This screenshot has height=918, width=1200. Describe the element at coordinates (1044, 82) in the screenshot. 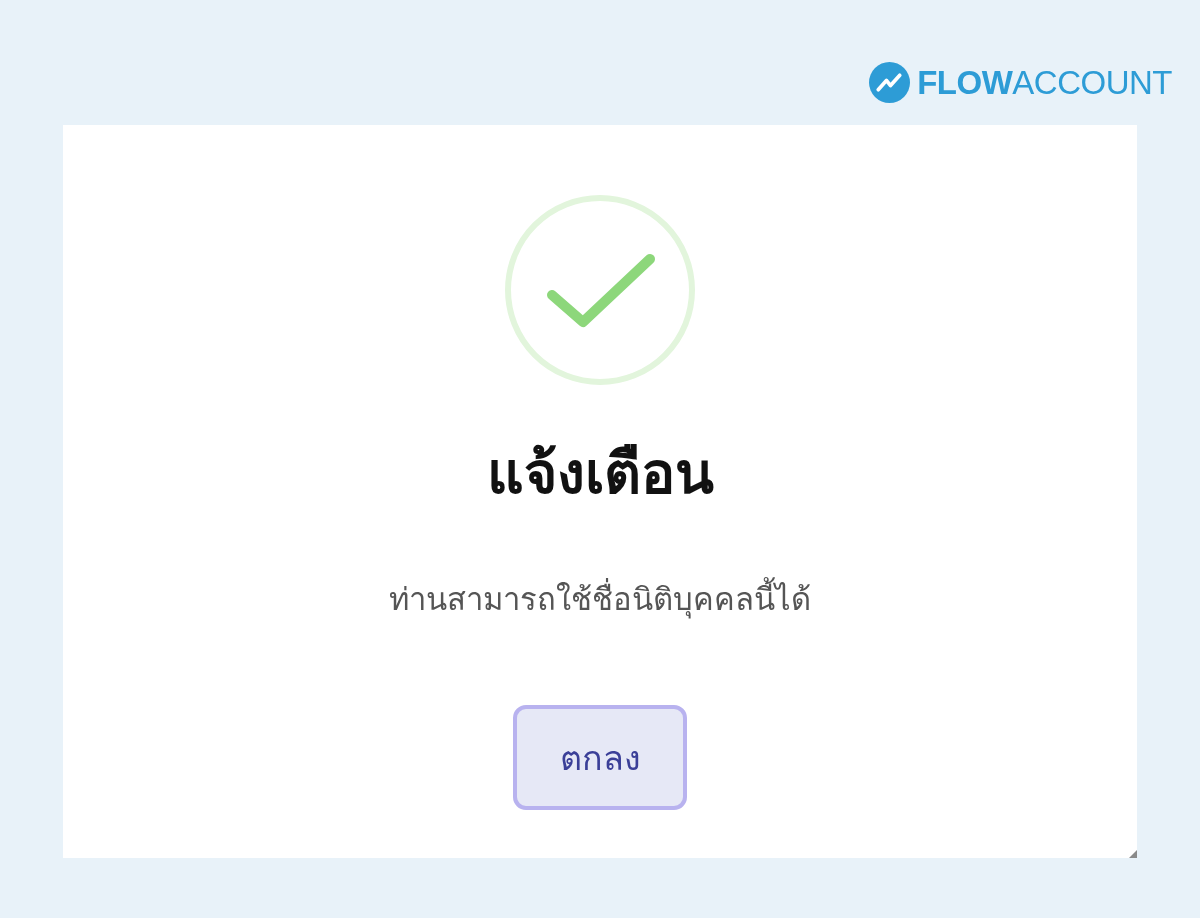

I see `logo-wordmark: FLOWACCOUNT` at that location.